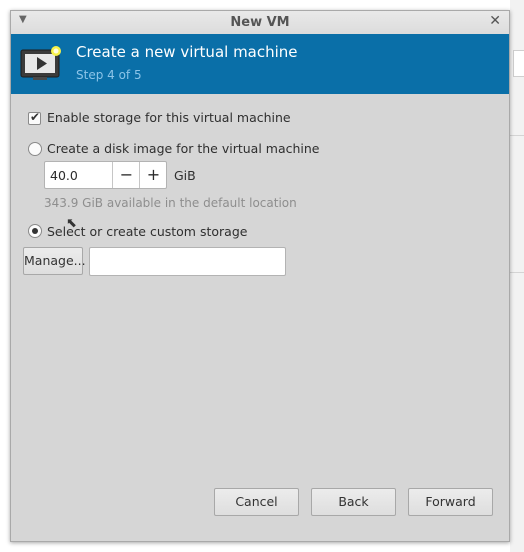 Image resolution: width=524 pixels, height=552 pixels. I want to click on increment-button: +, so click(153, 175).